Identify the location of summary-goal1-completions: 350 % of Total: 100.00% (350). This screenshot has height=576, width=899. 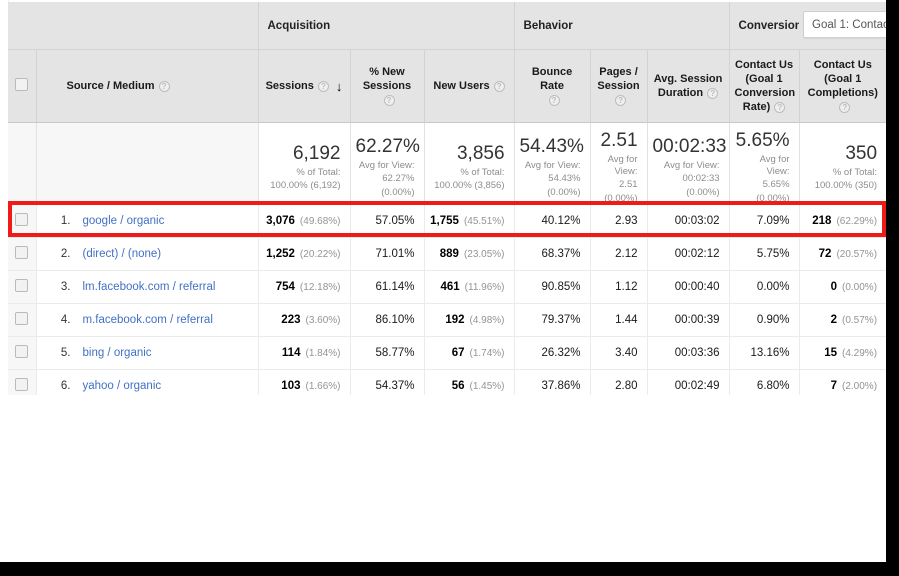
(842, 163).